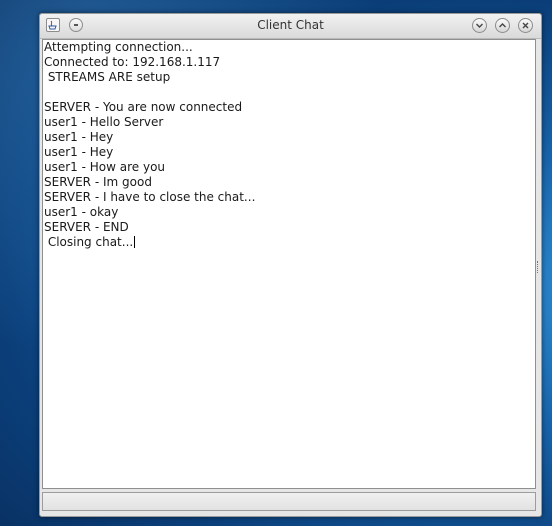 This screenshot has height=526, width=552. What do you see at coordinates (132, 62) in the screenshot?
I see `chat-line: Connected to: 192.168.1.117` at bounding box center [132, 62].